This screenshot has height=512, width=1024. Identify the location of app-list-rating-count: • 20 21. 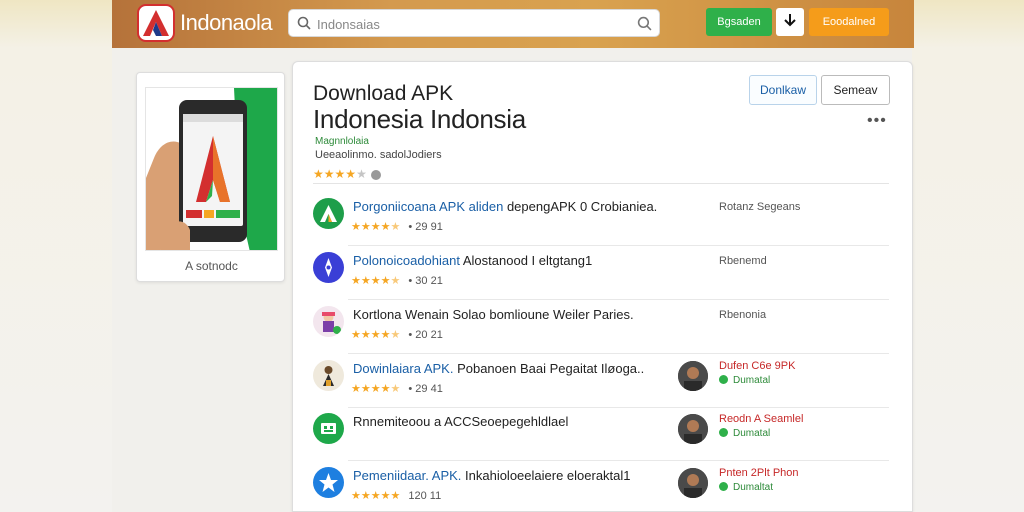
(425, 335).